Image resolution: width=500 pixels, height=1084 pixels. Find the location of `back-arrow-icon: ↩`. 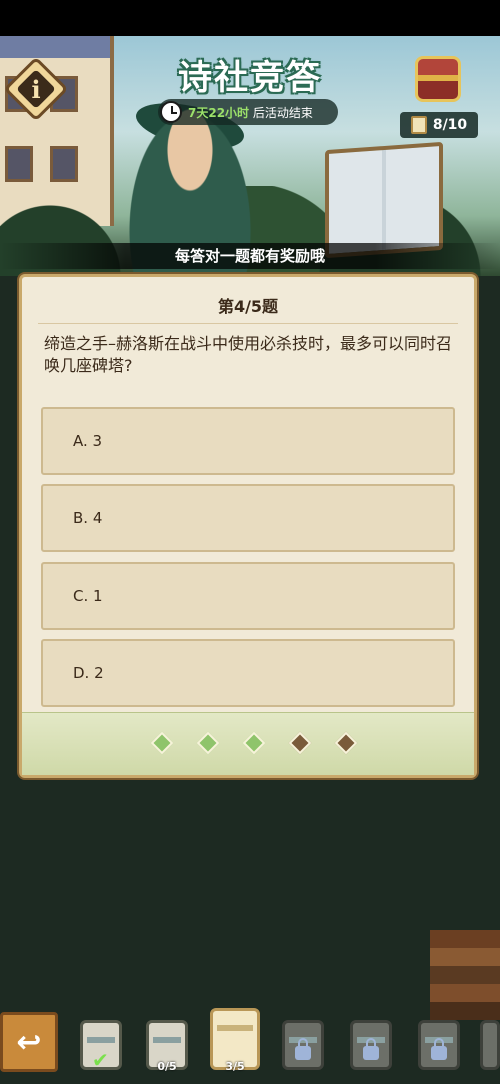

back-arrow-icon: ↩ is located at coordinates (29, 1042).